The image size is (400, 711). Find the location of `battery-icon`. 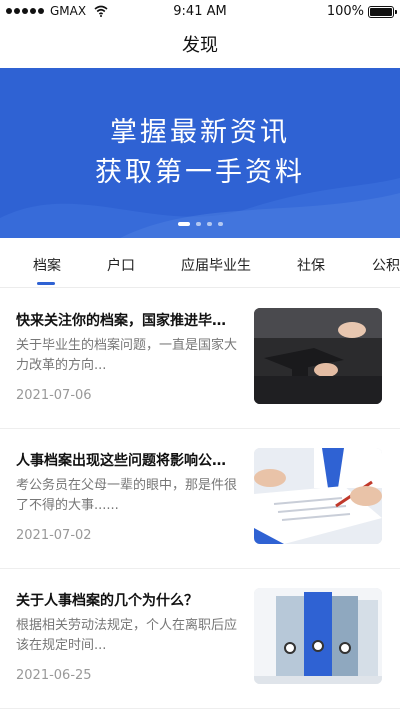

battery-icon is located at coordinates (382, 11).